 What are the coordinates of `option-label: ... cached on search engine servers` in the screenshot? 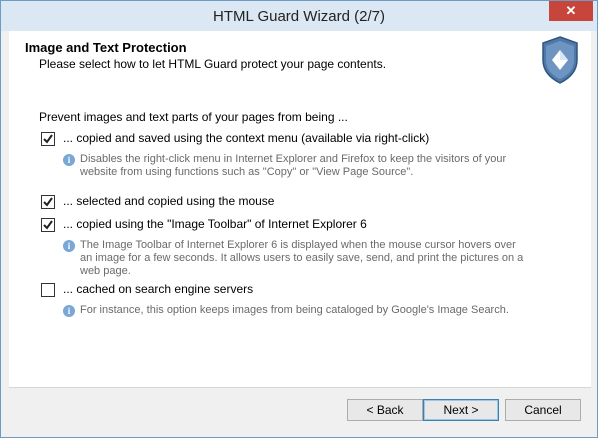 It's located at (158, 289).